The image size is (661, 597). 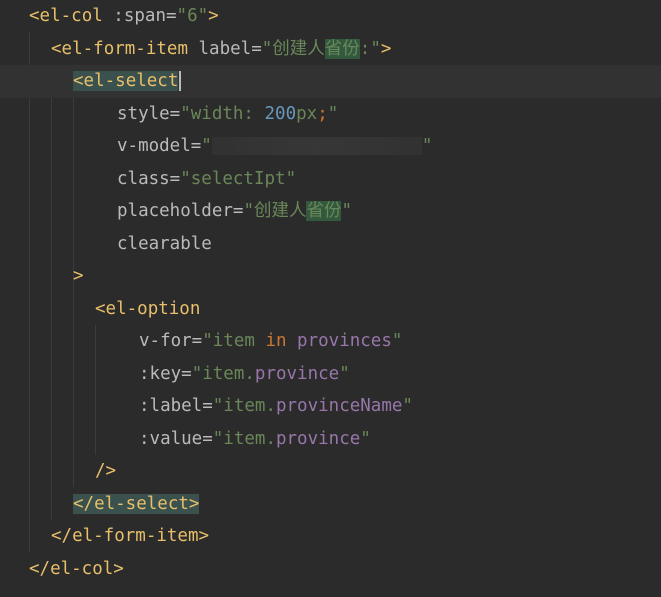 I want to click on code-line-12: :key="item.province", so click(x=330, y=374).